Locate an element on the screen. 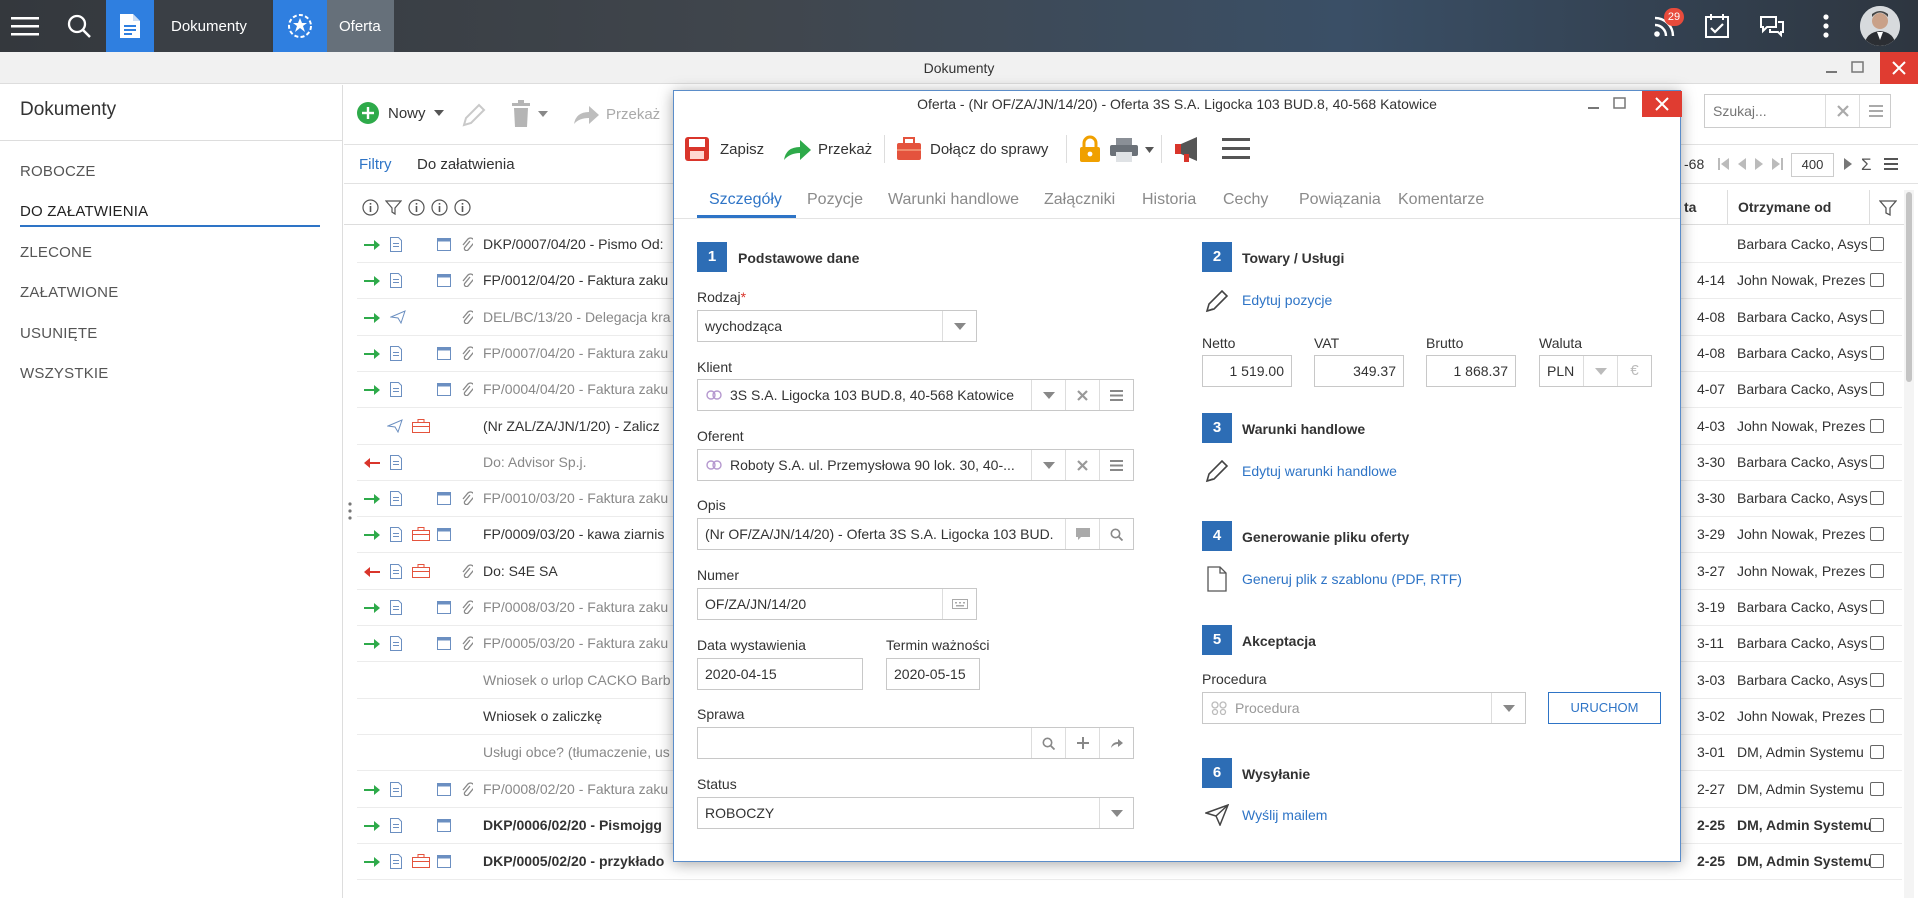 The image size is (1918, 898). last-page-icon is located at coordinates (1777, 164).